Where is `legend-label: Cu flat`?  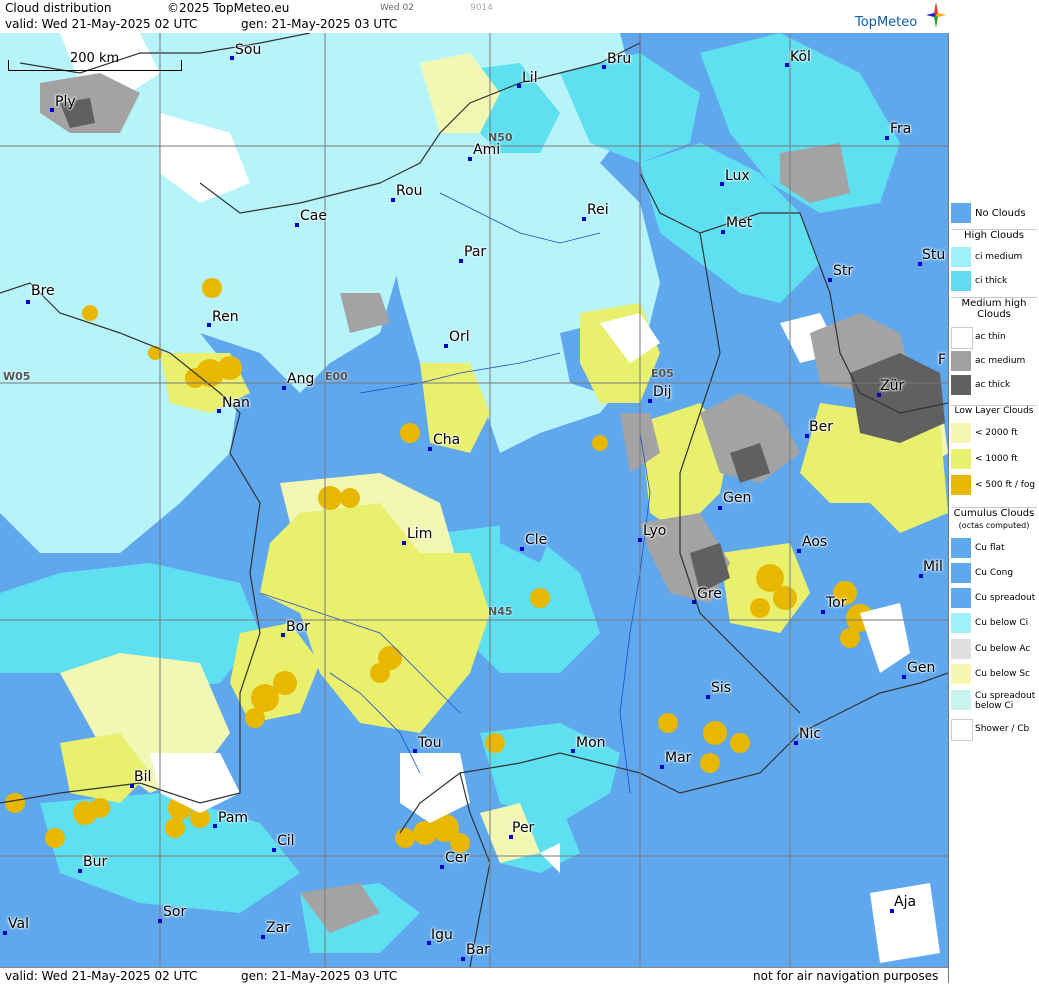 legend-label: Cu flat is located at coordinates (990, 548).